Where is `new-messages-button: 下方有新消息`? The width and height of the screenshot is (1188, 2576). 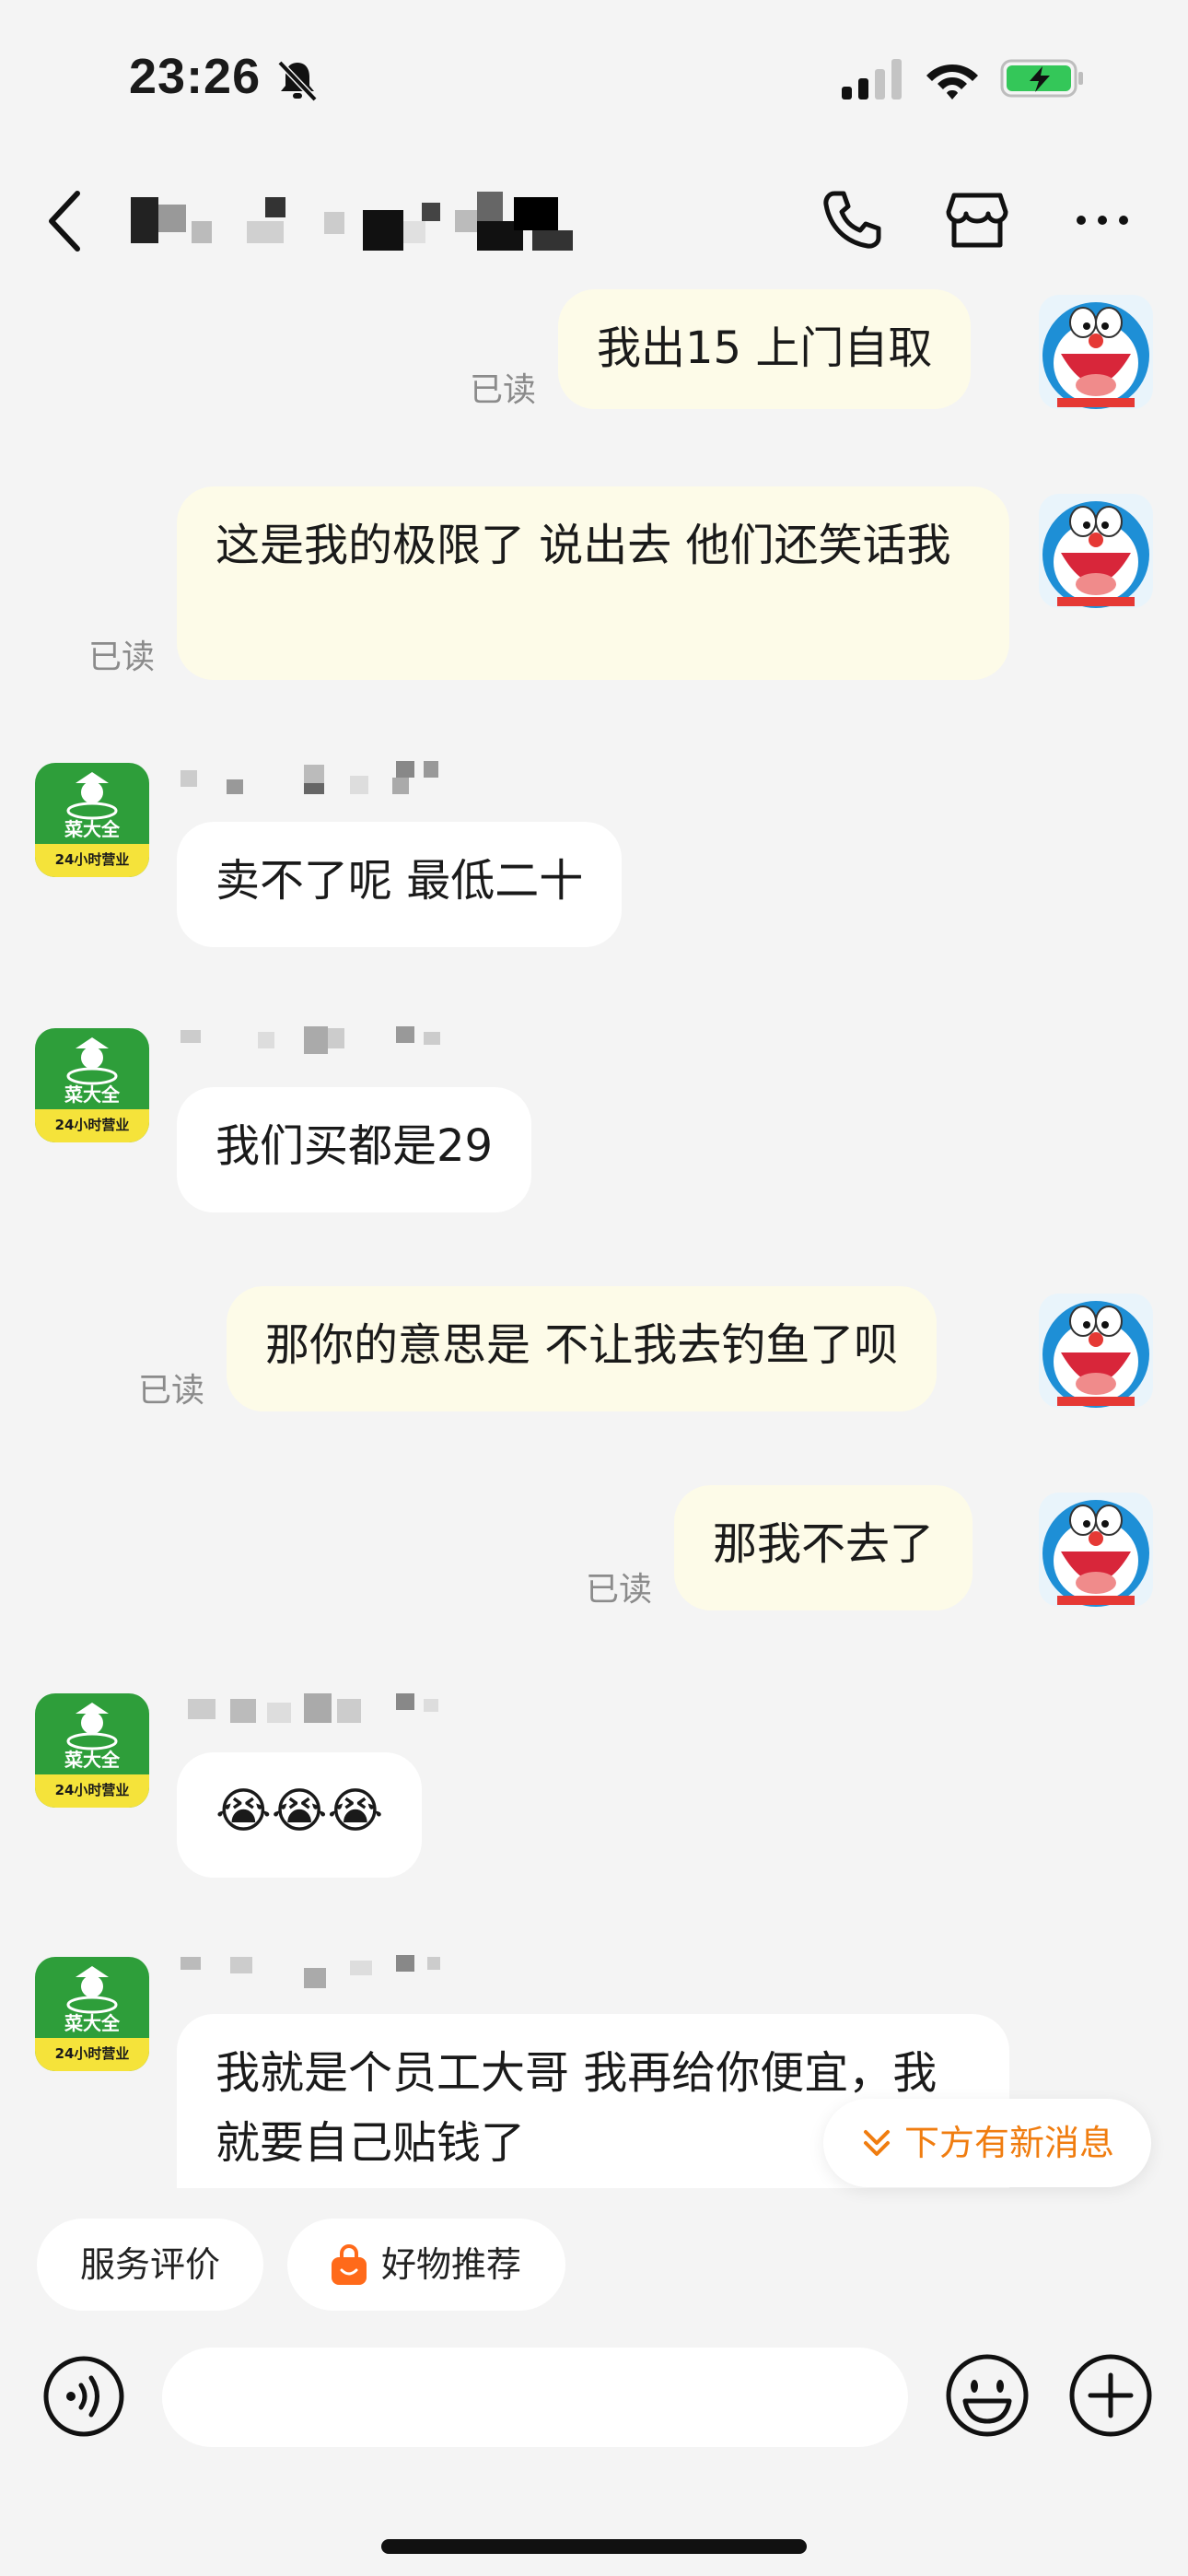 new-messages-button: 下方有新消息 is located at coordinates (987, 2143).